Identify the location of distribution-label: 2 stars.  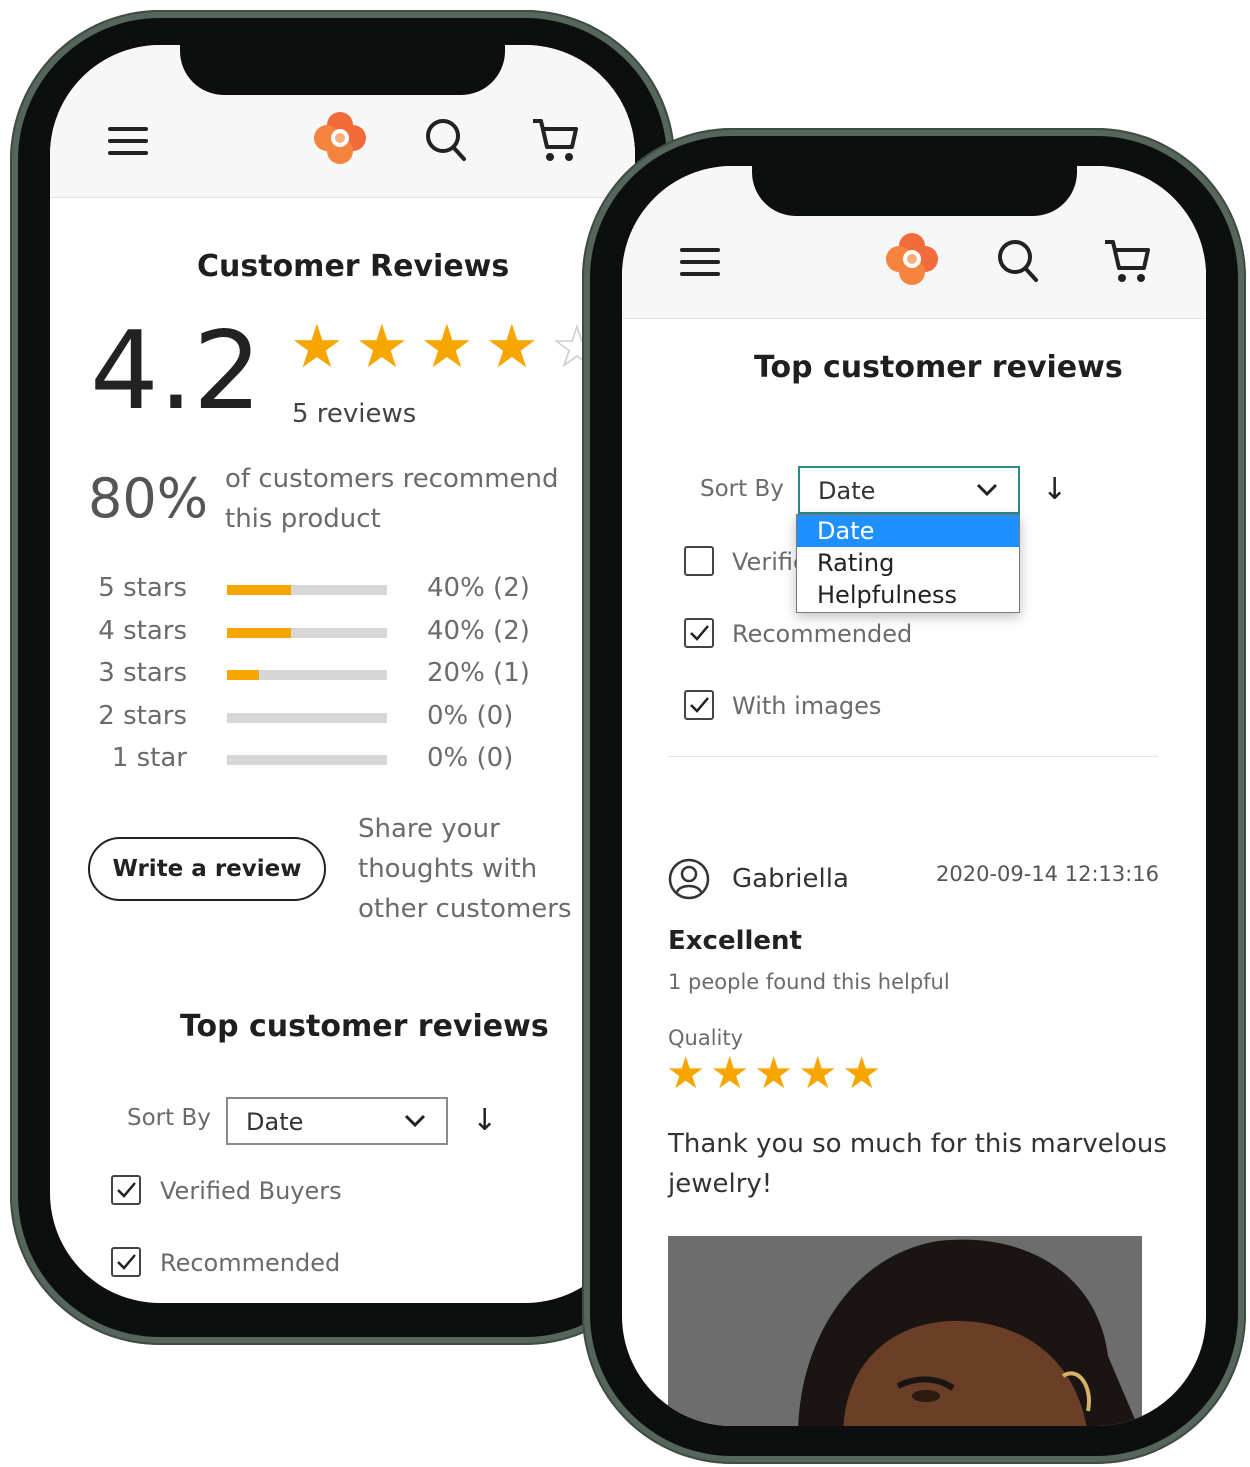
(118, 716).